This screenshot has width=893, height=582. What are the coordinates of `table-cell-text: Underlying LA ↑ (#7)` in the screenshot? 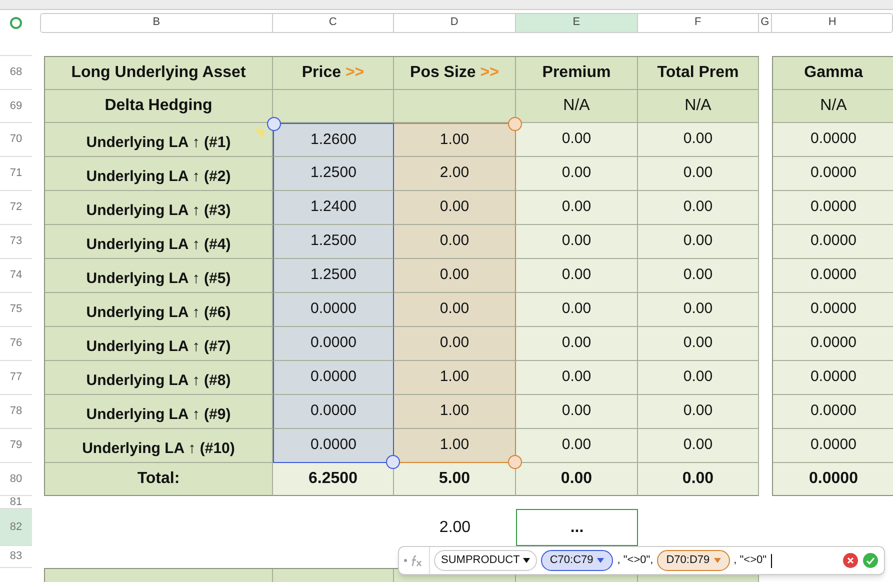 It's located at (158, 347).